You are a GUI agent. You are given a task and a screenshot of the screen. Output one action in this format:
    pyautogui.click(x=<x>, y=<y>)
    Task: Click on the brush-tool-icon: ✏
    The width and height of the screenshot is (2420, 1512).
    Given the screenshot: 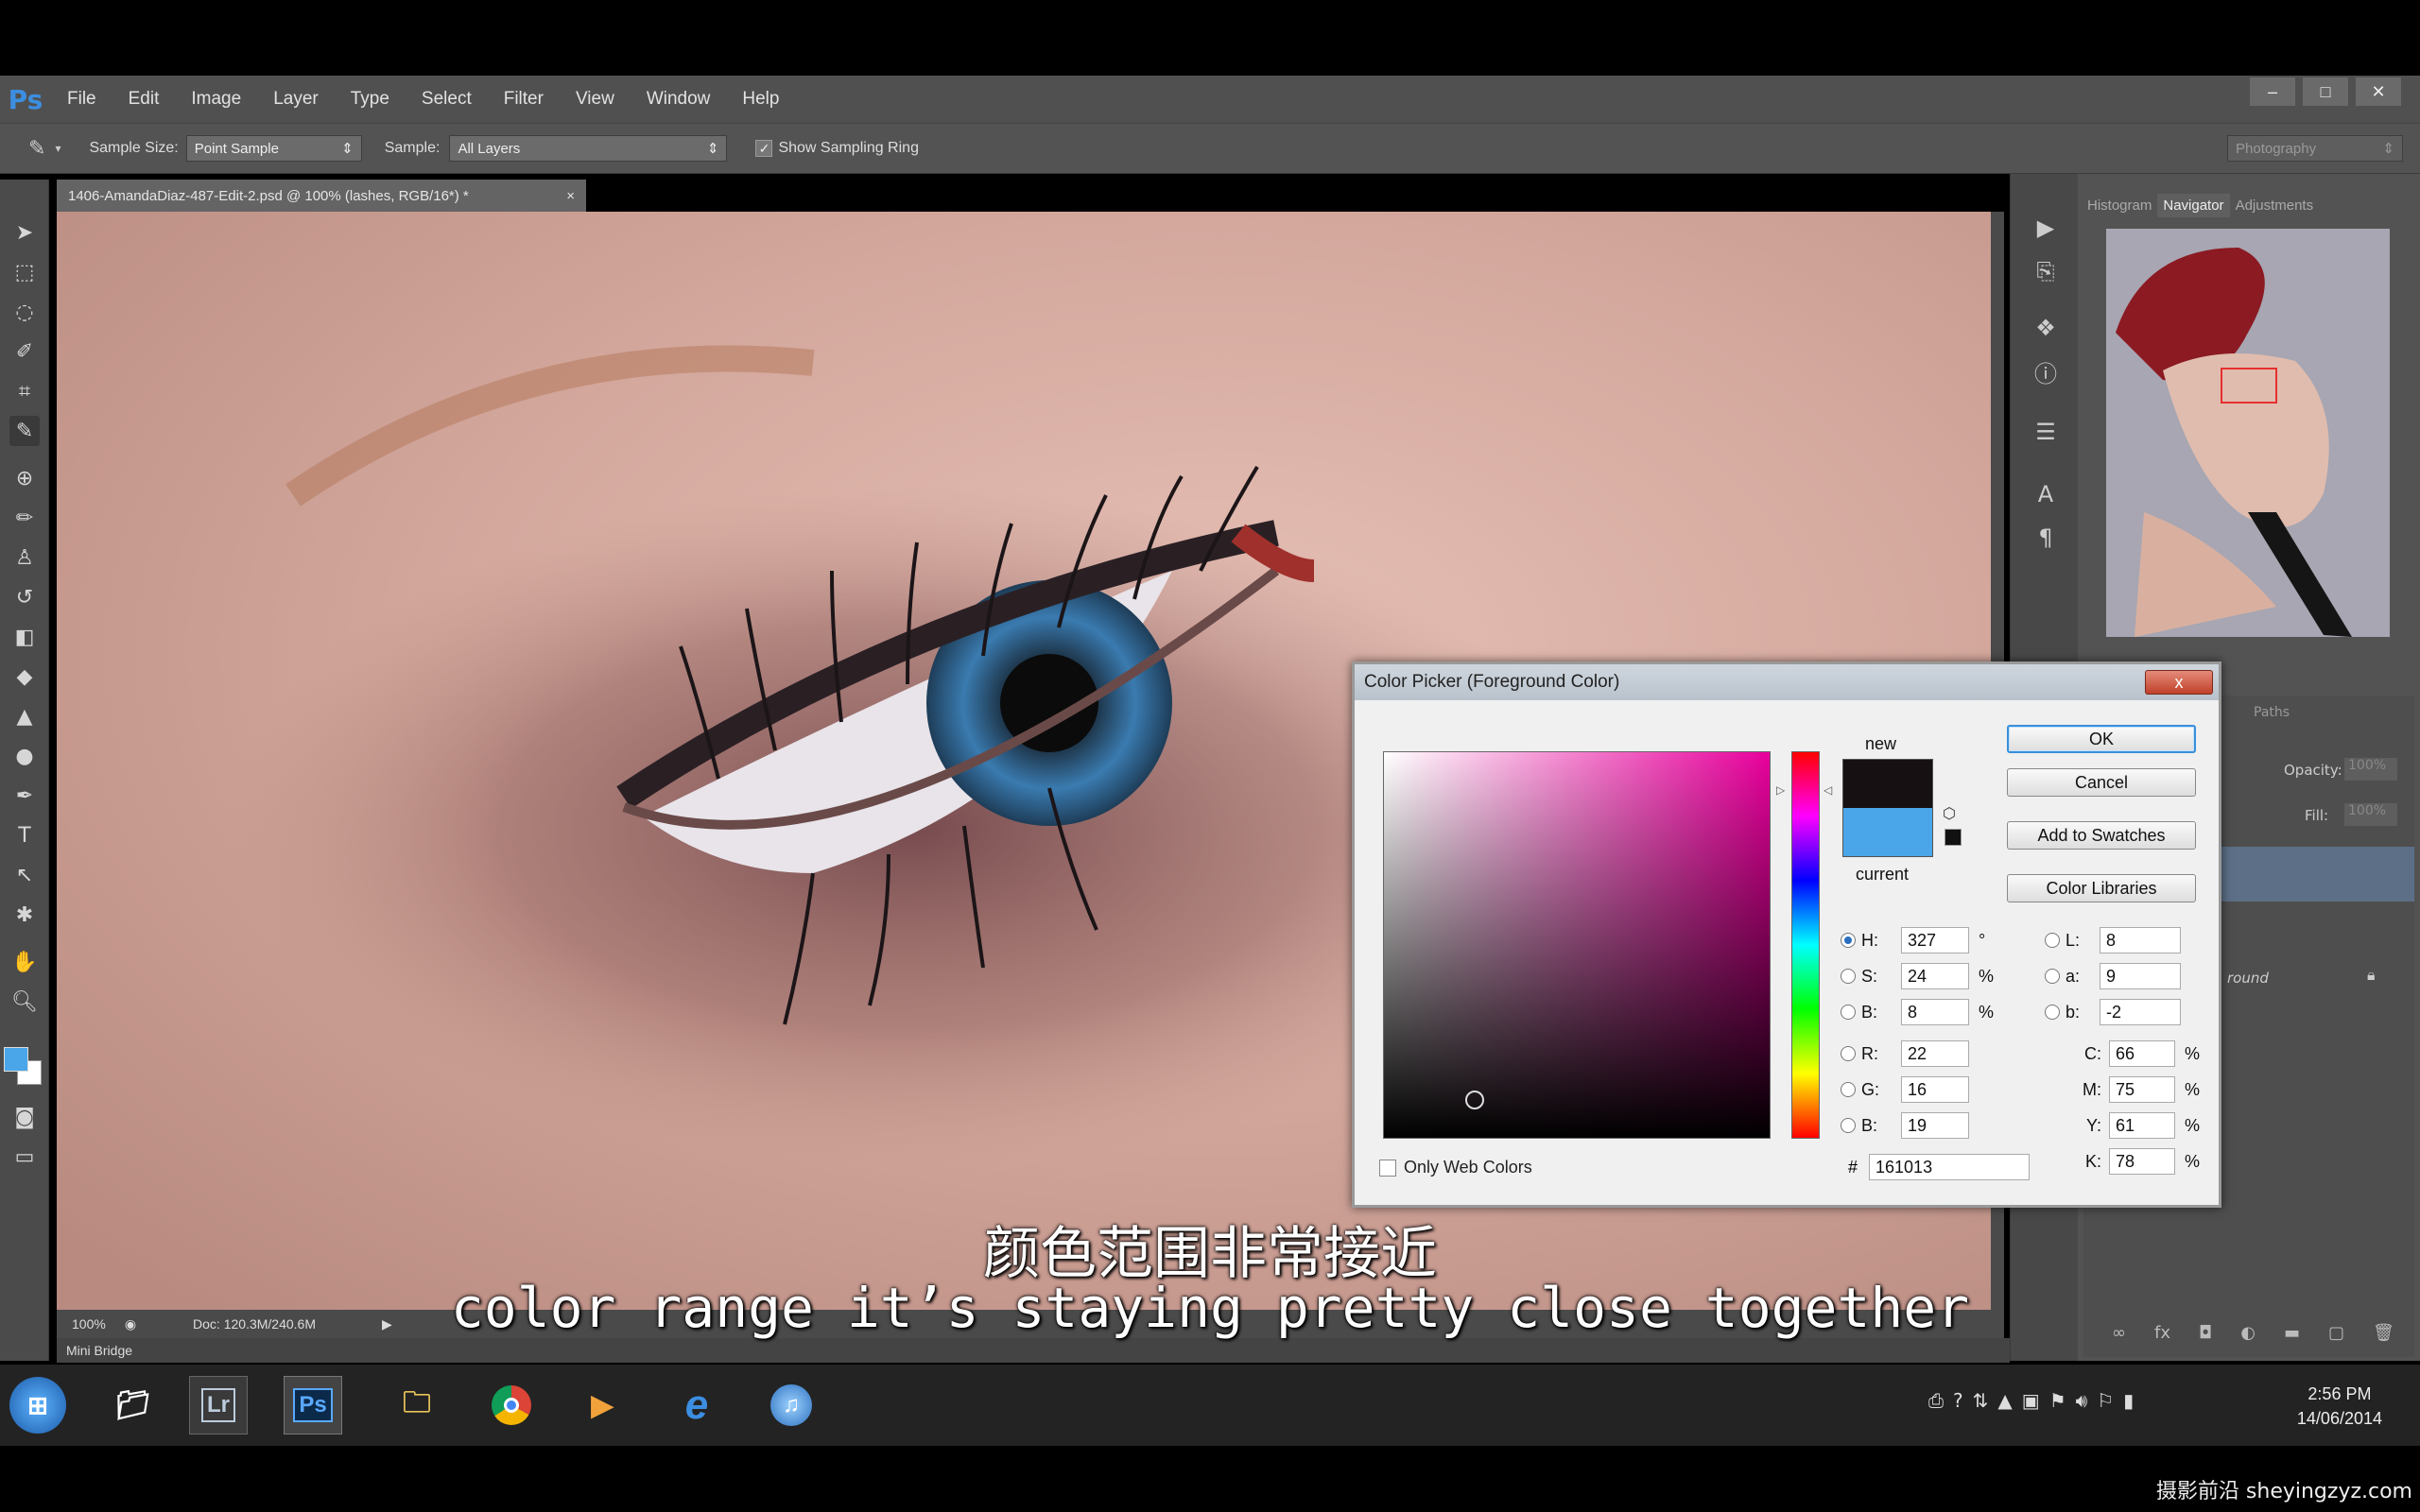 What is the action you would take?
    pyautogui.click(x=24, y=518)
    